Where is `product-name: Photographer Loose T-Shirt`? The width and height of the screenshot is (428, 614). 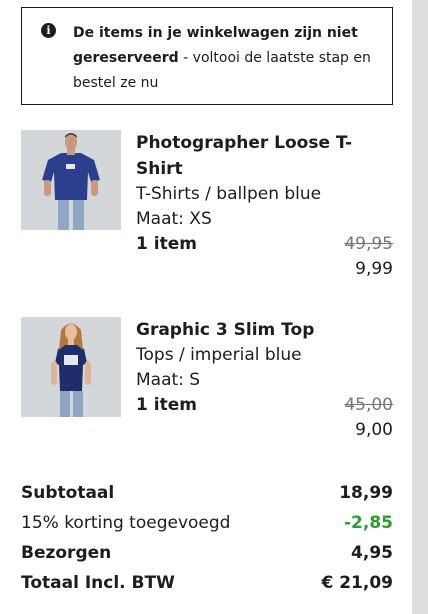 product-name: Photographer Loose T-Shirt is located at coordinates (264, 156).